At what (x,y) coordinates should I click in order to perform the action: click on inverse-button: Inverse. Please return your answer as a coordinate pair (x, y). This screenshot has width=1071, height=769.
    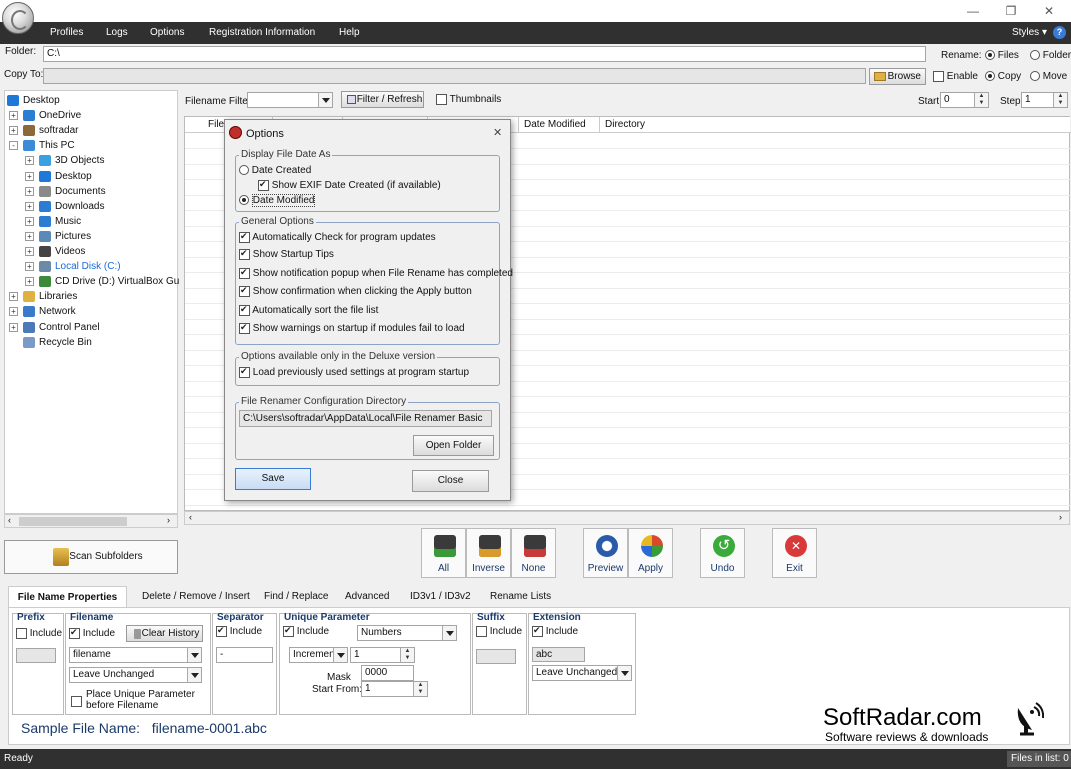
    Looking at the image, I should click on (488, 553).